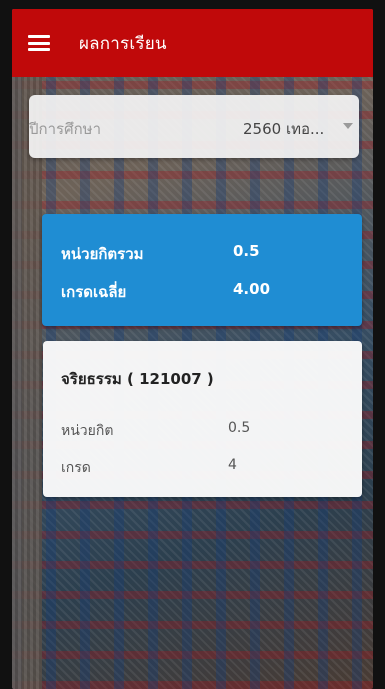 The image size is (385, 689). I want to click on app-bar: ผลการเรียน, so click(192, 43).